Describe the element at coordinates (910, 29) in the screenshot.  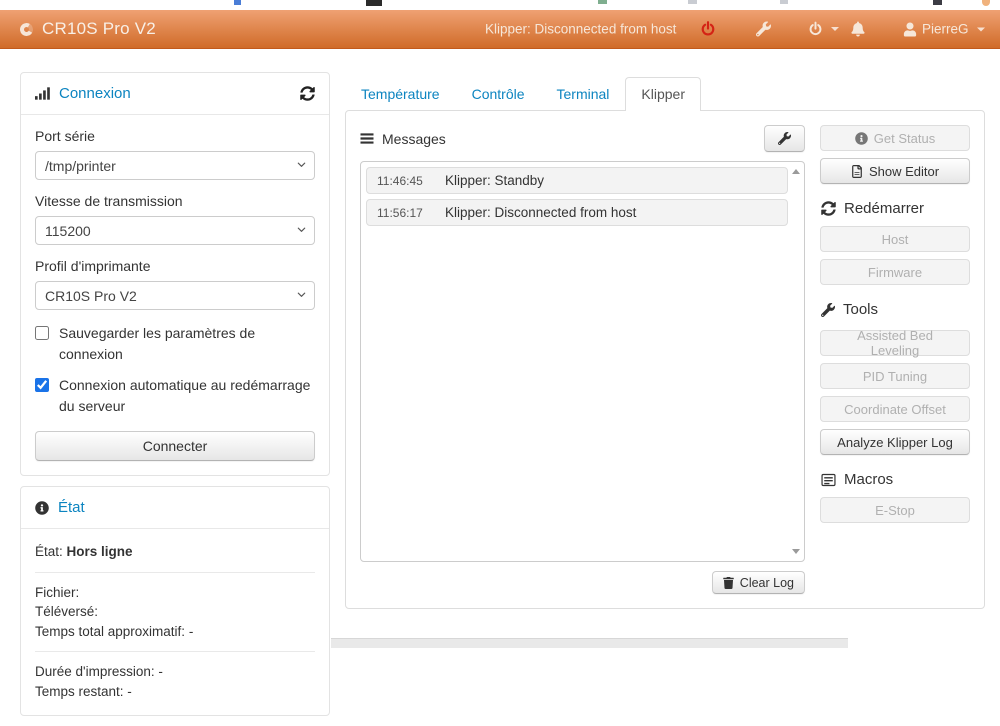
I see `user-icon` at that location.